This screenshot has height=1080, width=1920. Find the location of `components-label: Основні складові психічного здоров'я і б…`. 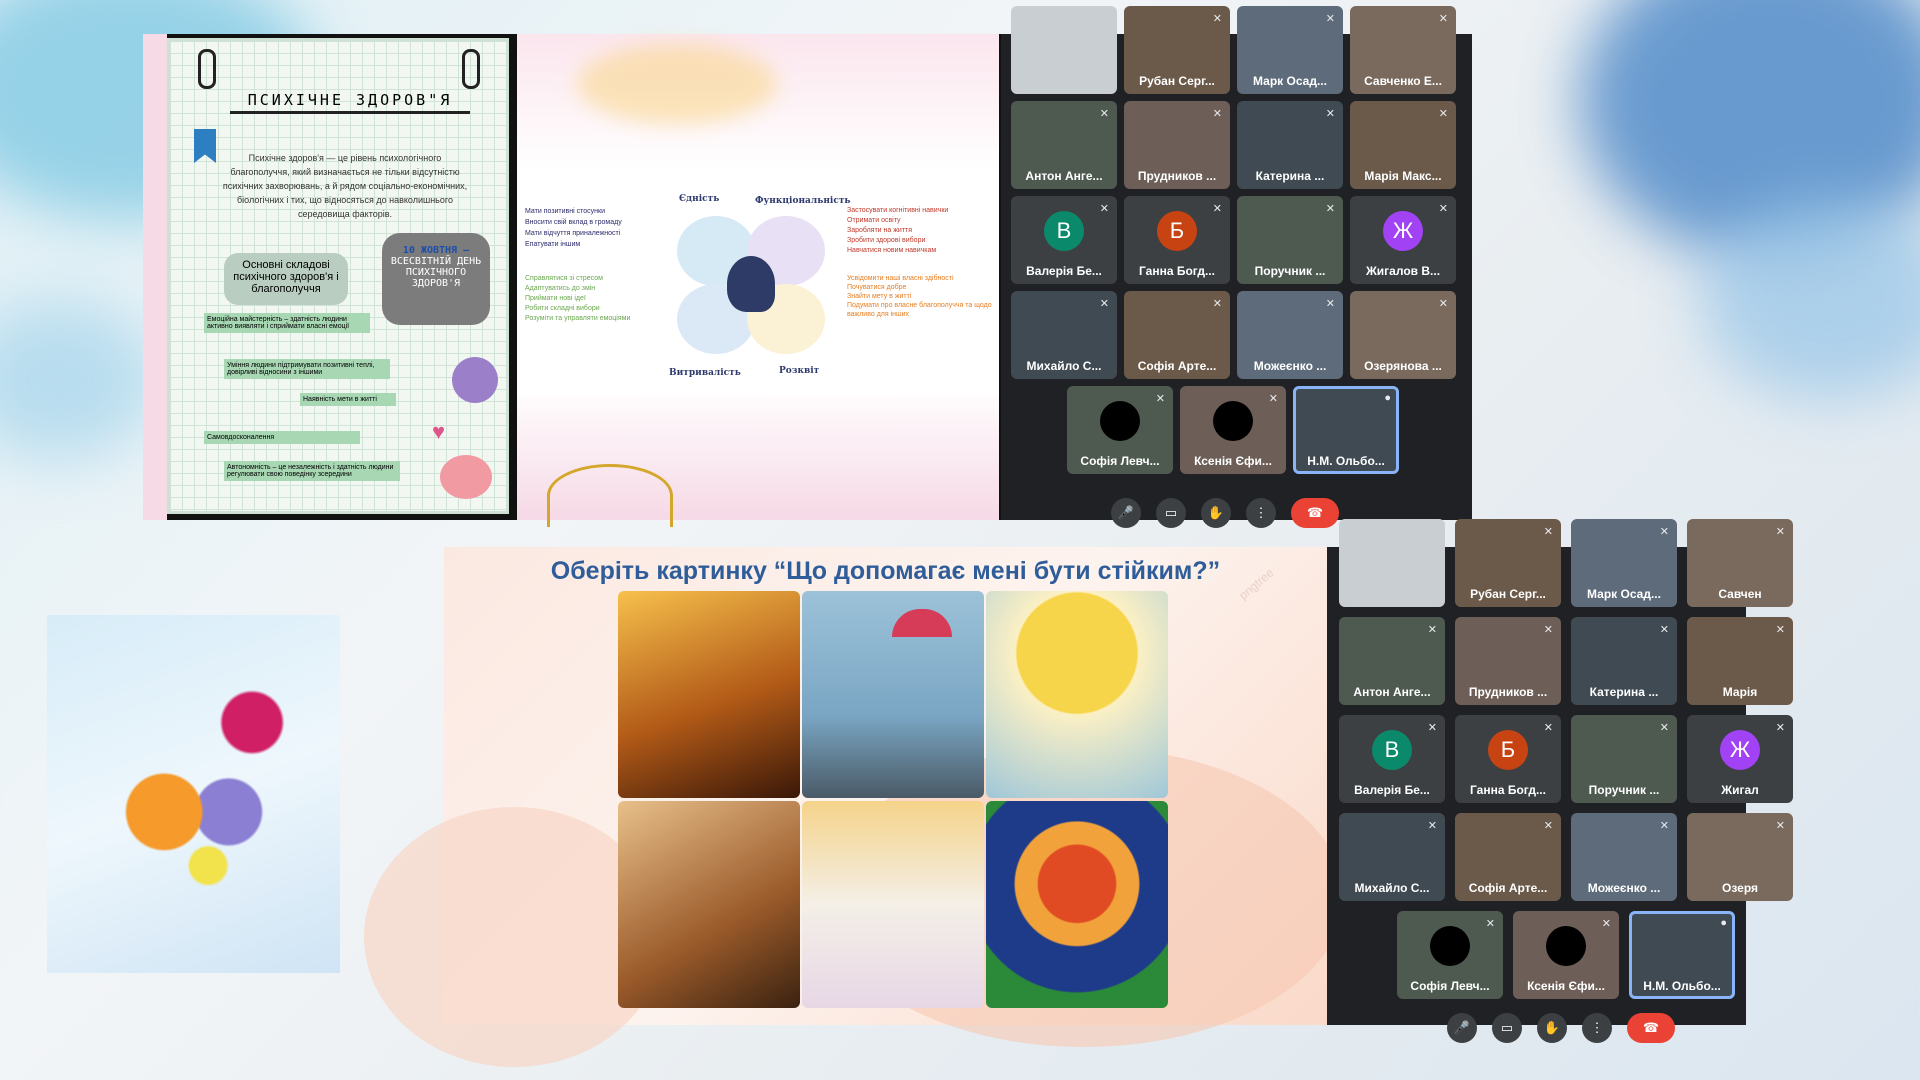

components-label: Основні складові психічного здоров'я і б… is located at coordinates (286, 279).